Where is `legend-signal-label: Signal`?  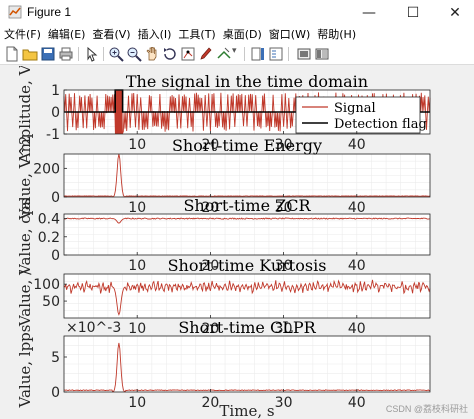 legend-signal-label: Signal is located at coordinates (355, 108).